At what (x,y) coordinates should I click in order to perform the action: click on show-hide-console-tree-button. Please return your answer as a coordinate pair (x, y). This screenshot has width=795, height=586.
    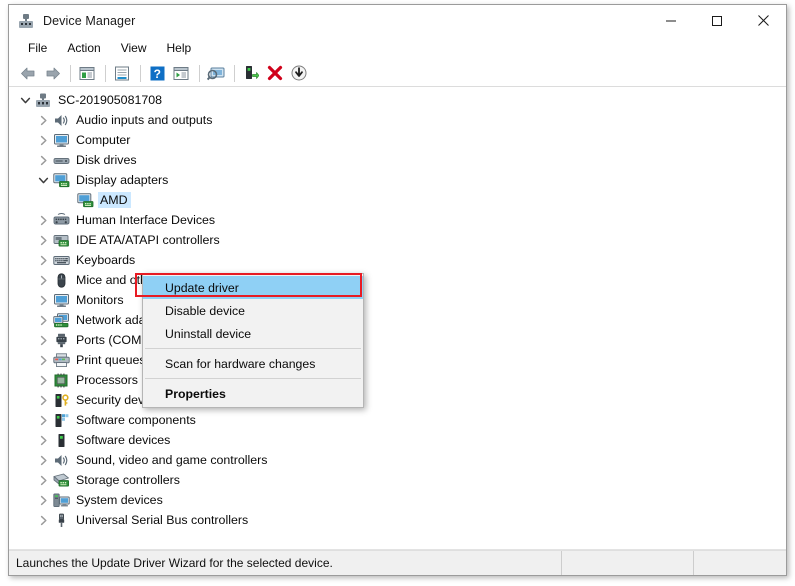
    Looking at the image, I should click on (87, 73).